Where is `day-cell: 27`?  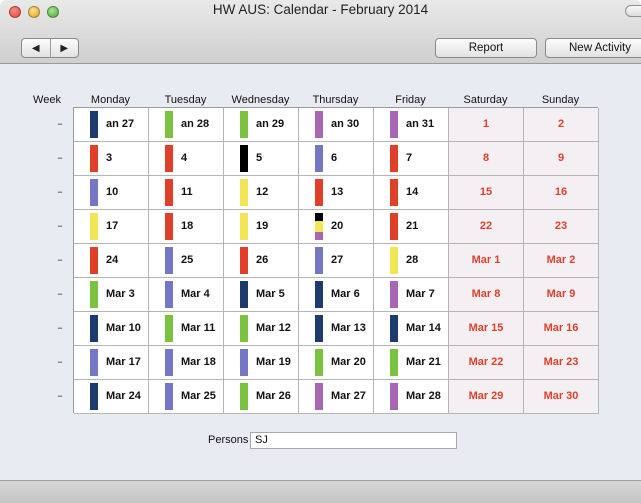
day-cell: 27 is located at coordinates (336, 261).